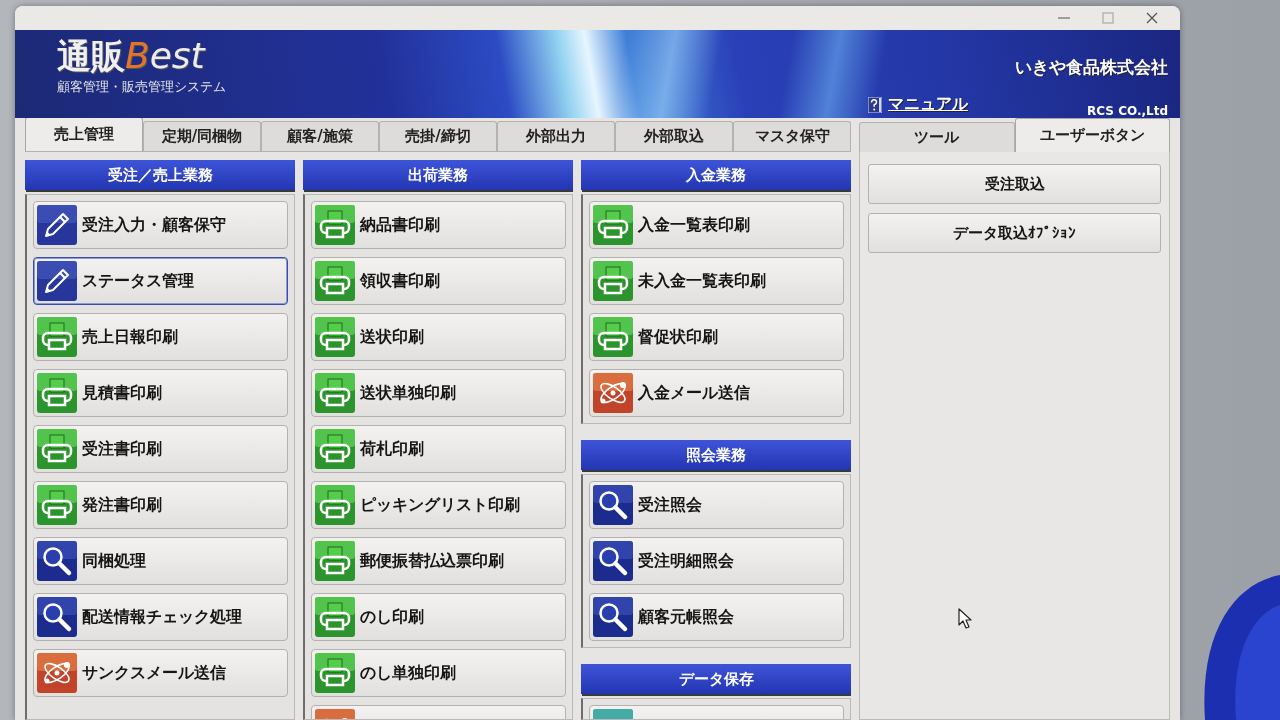 This screenshot has width=1280, height=720. I want to click on menu-button: 未入金一覧表印刷, so click(716, 281).